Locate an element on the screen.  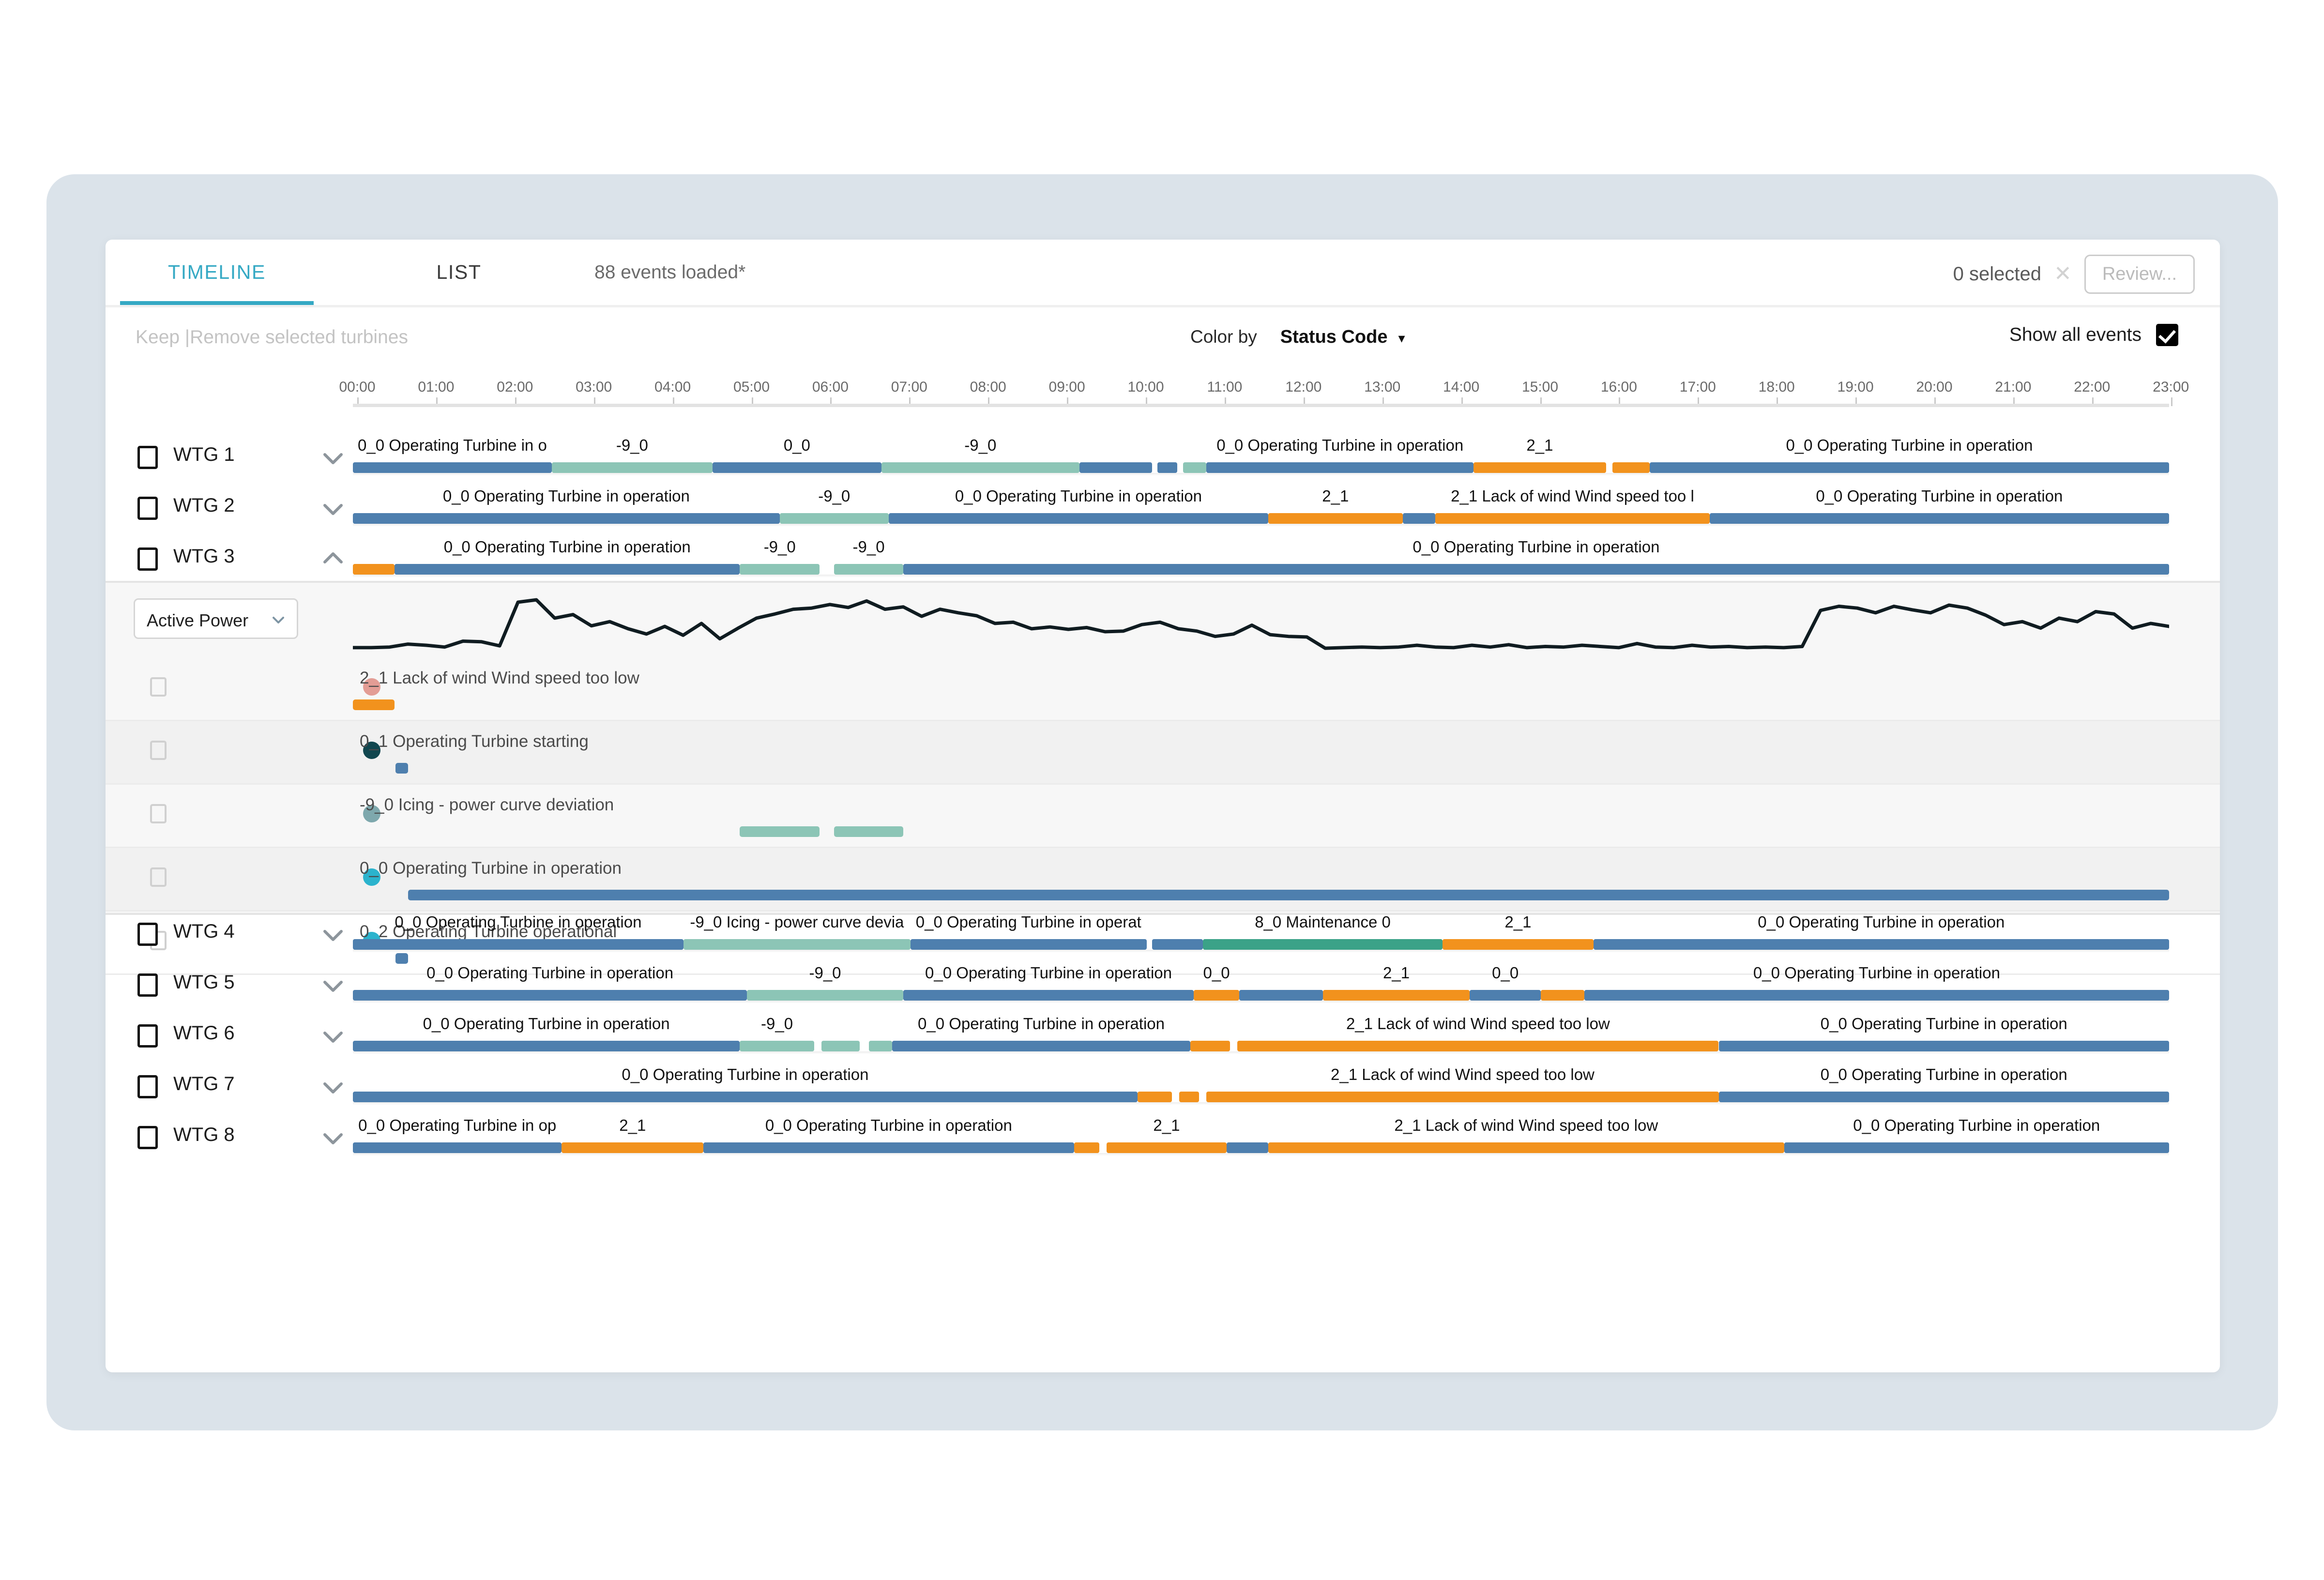
event-timeline-track: 2_1 Lack of wind Wind speed too low is located at coordinates (1261, 689).